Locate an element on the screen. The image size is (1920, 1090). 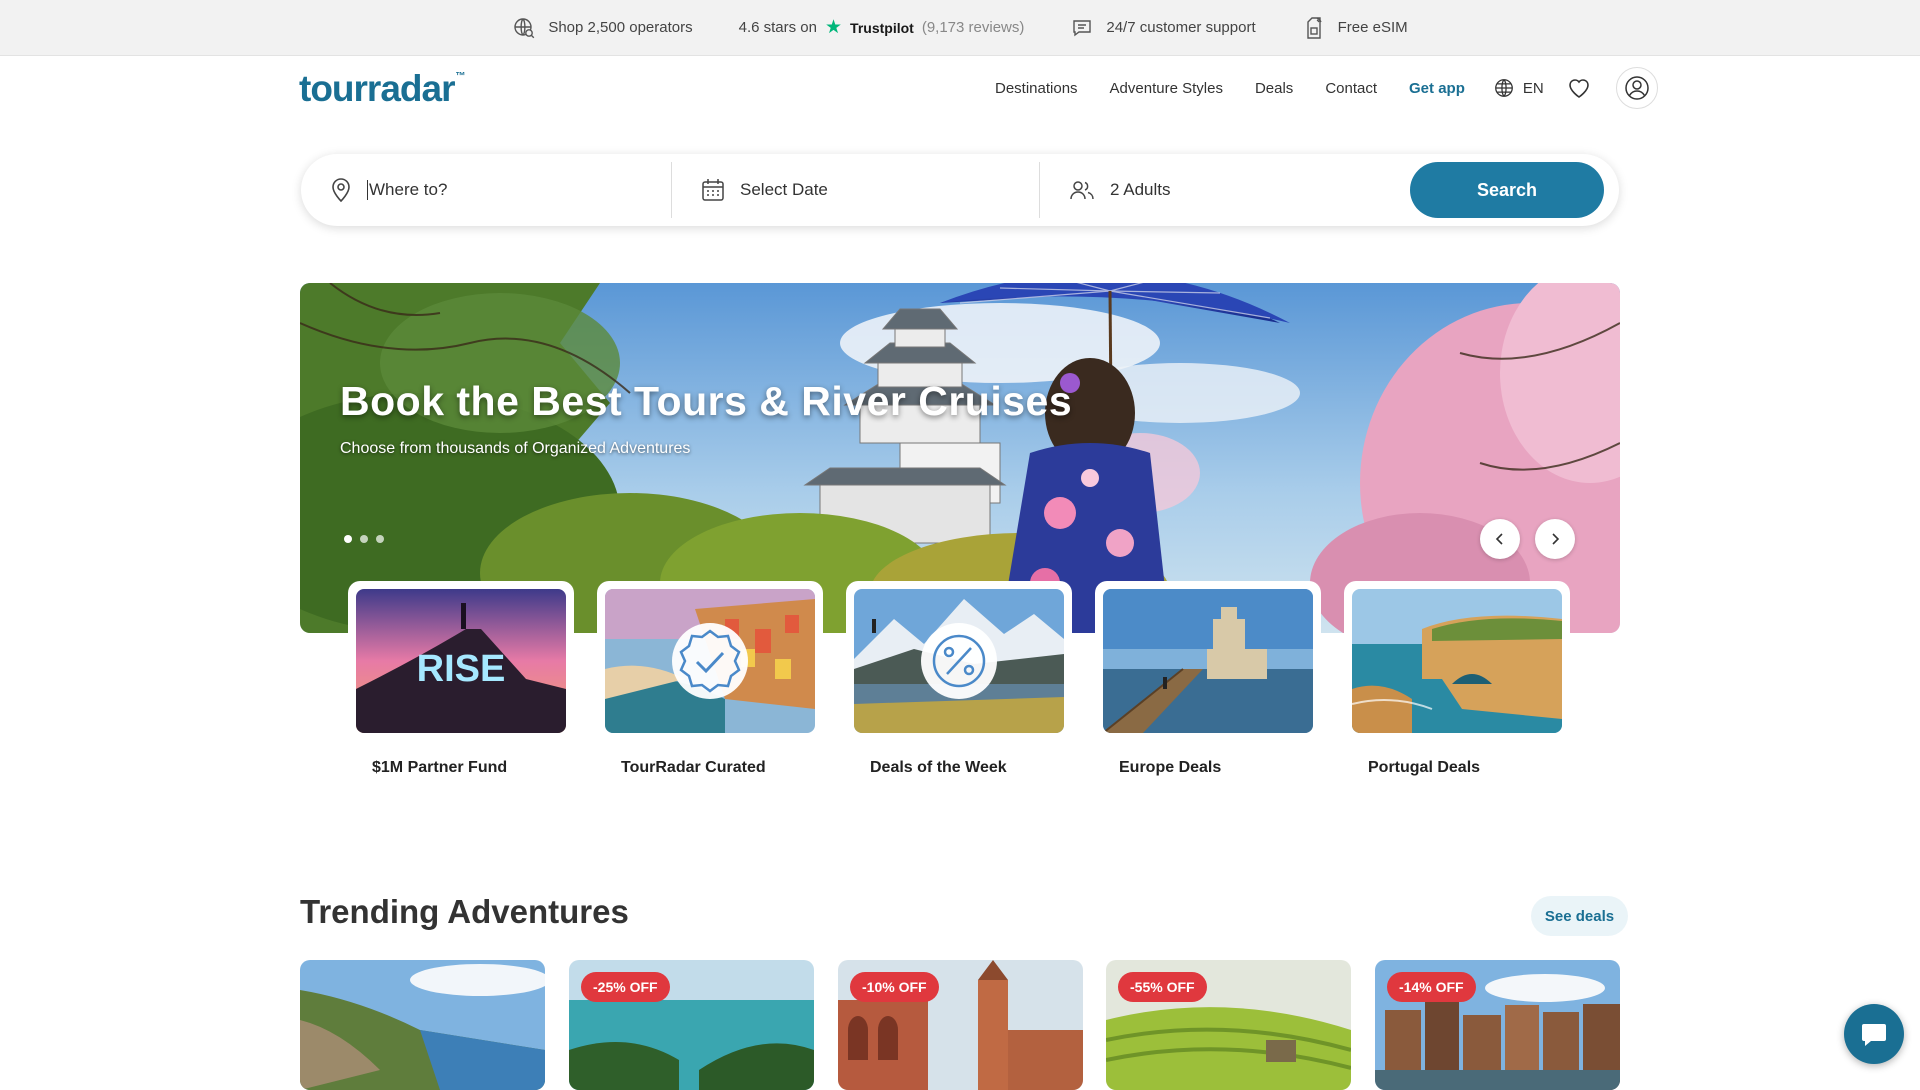
trending-card-2: -25% OFF is located at coordinates (691, 1025).